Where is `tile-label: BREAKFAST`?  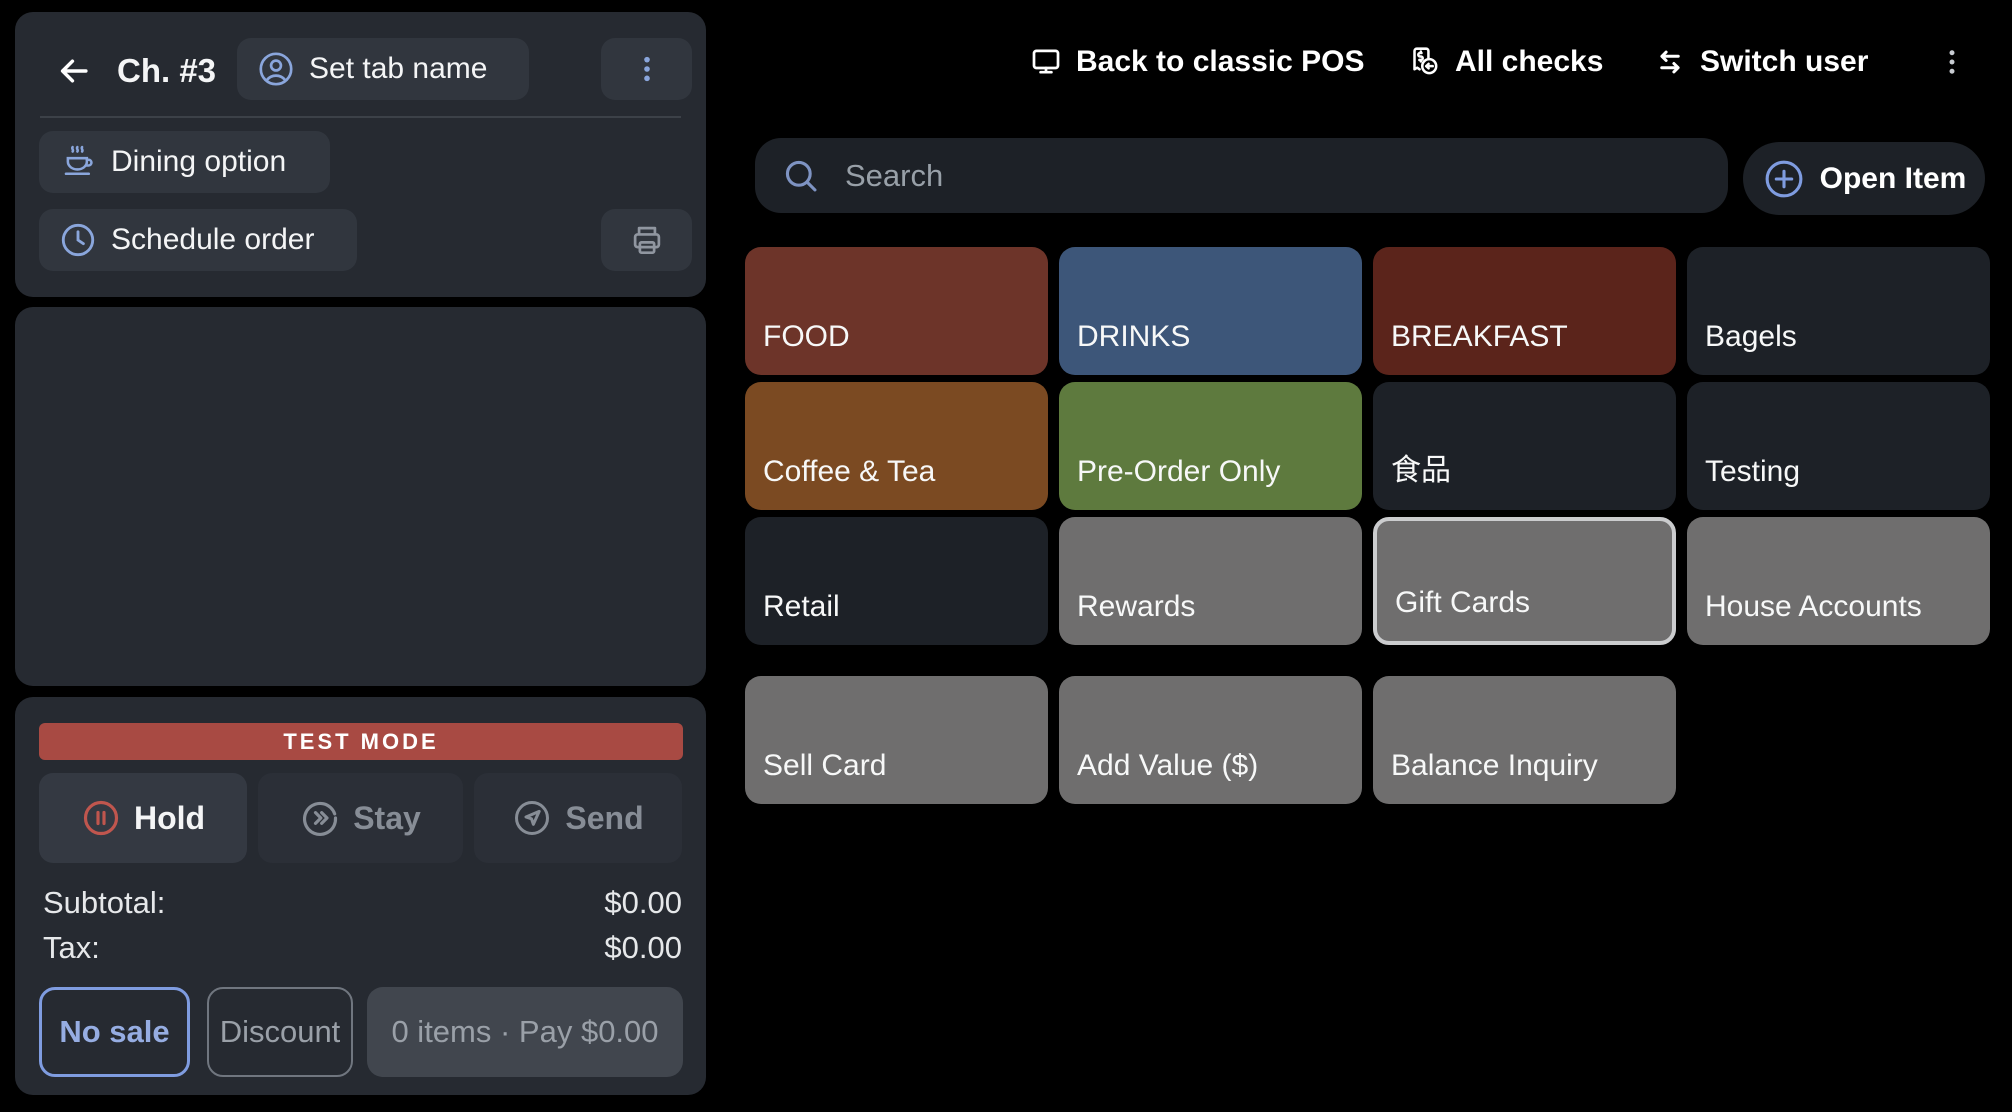
tile-label: BREAKFAST is located at coordinates (1479, 336).